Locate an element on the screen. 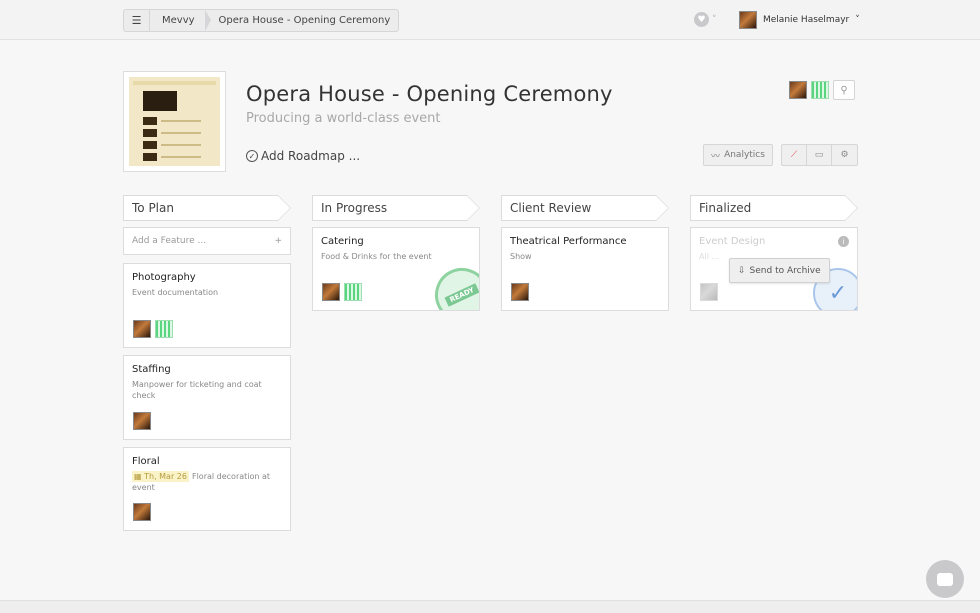  user-name: Melanie Haselmayr is located at coordinates (806, 20).